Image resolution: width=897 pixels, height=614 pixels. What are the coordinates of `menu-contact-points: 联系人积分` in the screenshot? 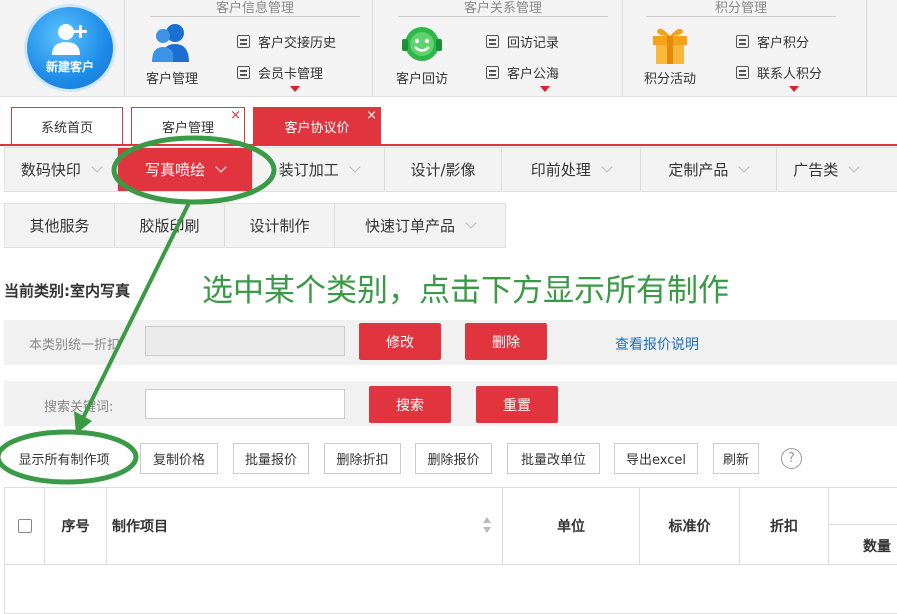 It's located at (779, 72).